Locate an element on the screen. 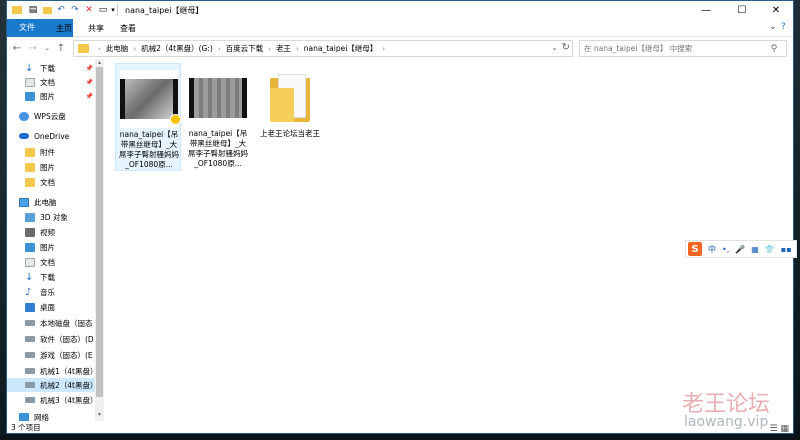 The width and height of the screenshot is (800, 440). new-folder-icon is located at coordinates (47, 10).